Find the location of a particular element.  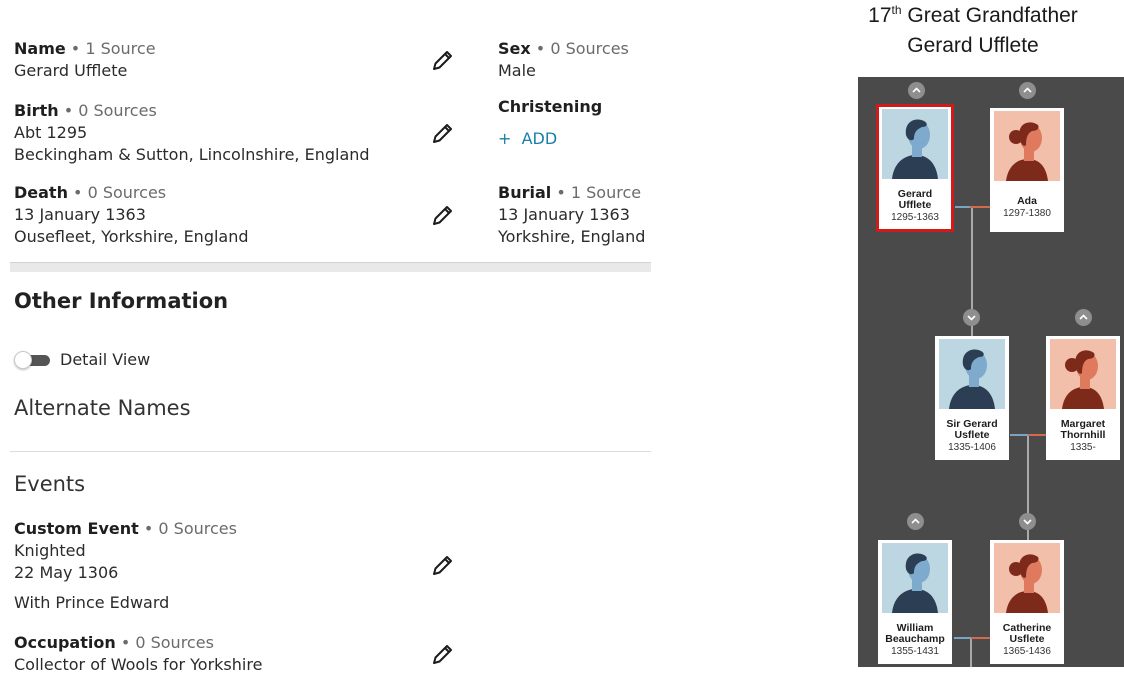

relationship-person: Gerard Ufflete is located at coordinates (973, 45).